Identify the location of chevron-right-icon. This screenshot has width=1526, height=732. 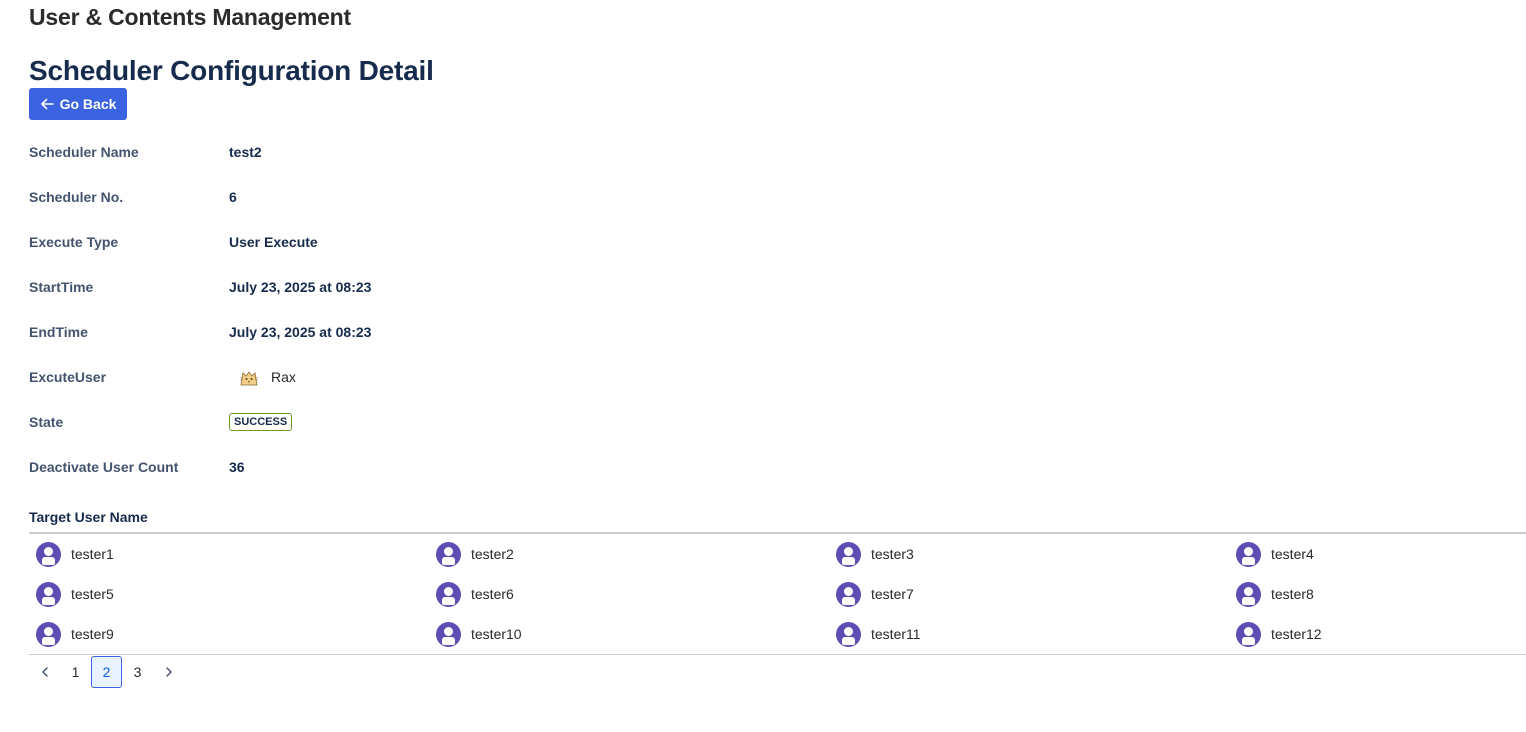
(168, 672).